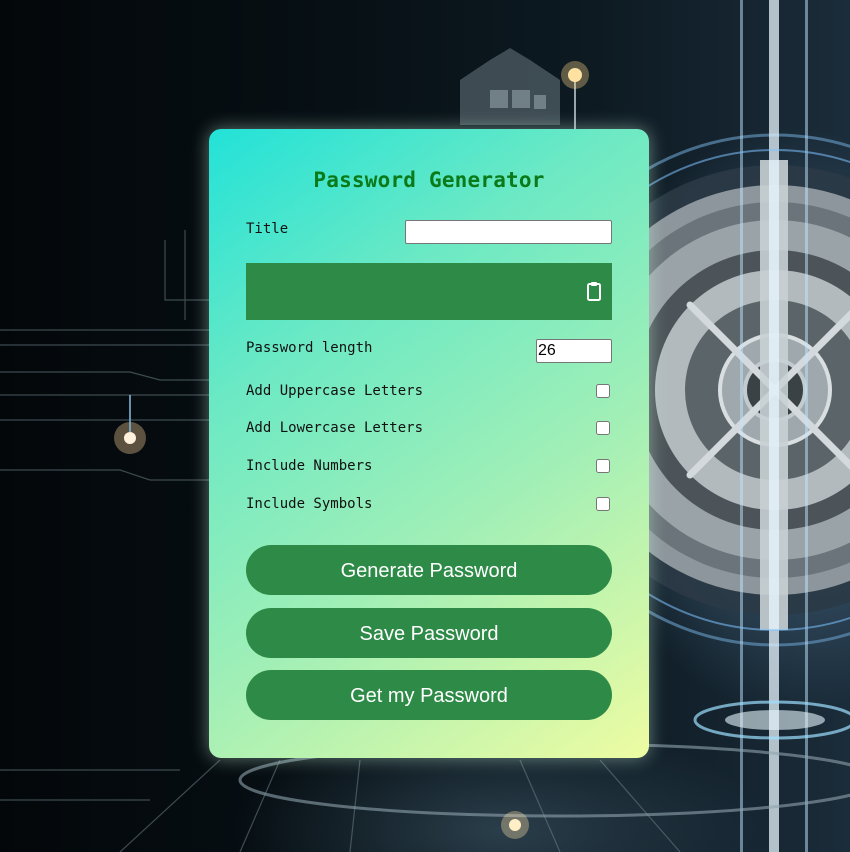  I want to click on save-password-button: Save Password, so click(429, 633).